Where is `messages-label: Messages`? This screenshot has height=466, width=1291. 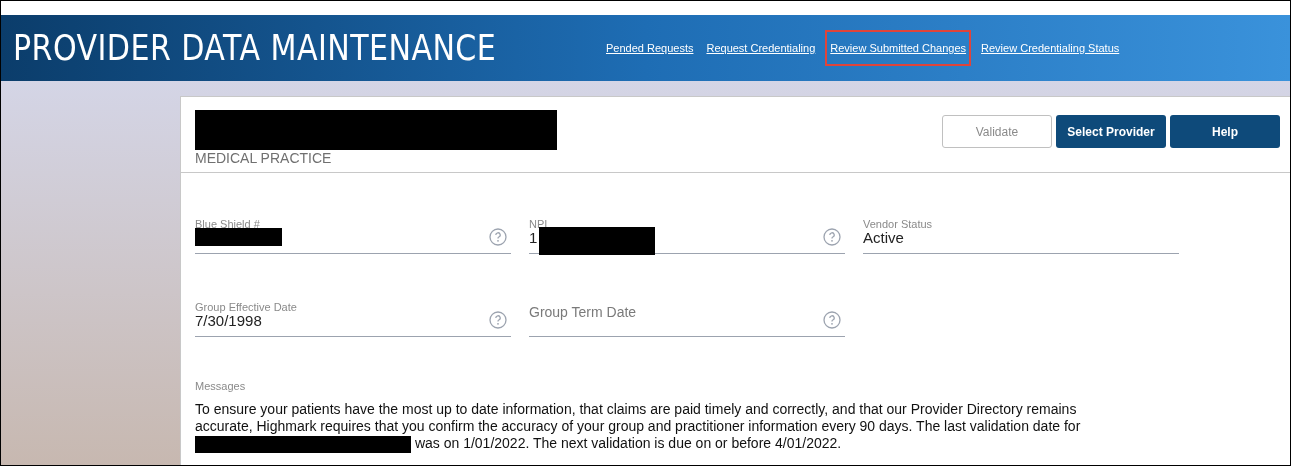 messages-label: Messages is located at coordinates (220, 386).